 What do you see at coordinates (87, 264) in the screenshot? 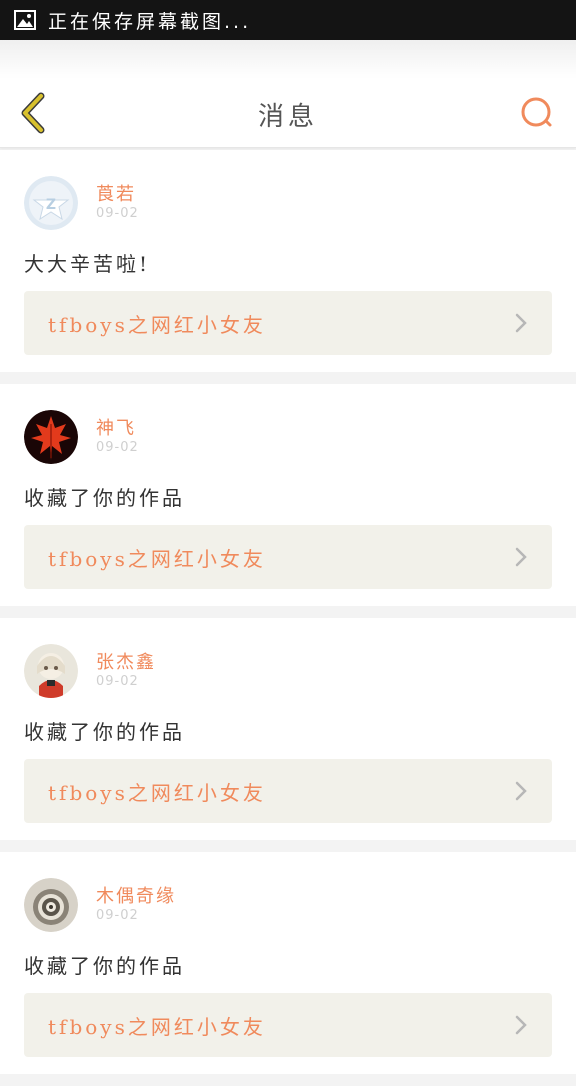
I see `message-text: 大大辛苦啦!` at bounding box center [87, 264].